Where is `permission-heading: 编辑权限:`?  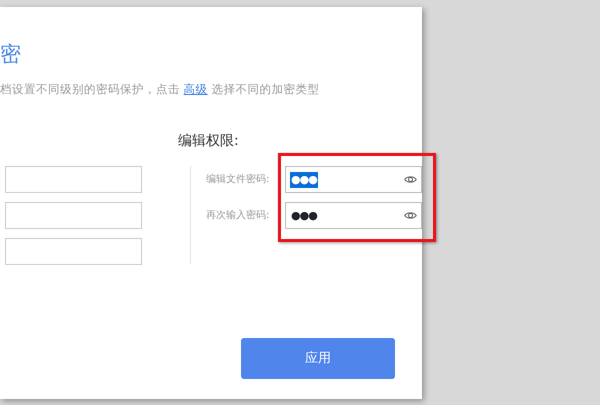 permission-heading: 编辑权限: is located at coordinates (209, 142).